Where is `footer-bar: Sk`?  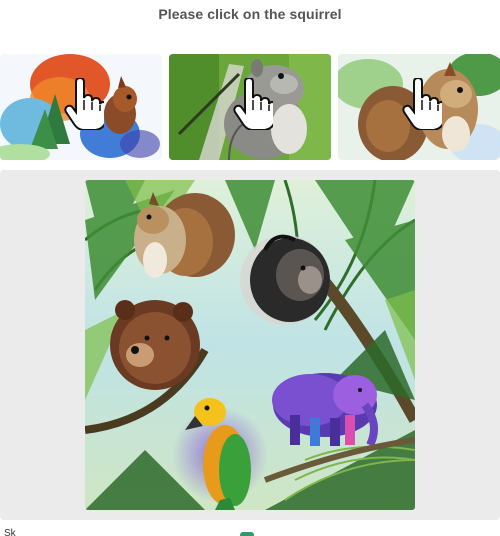 footer-bar: Sk is located at coordinates (250, 532).